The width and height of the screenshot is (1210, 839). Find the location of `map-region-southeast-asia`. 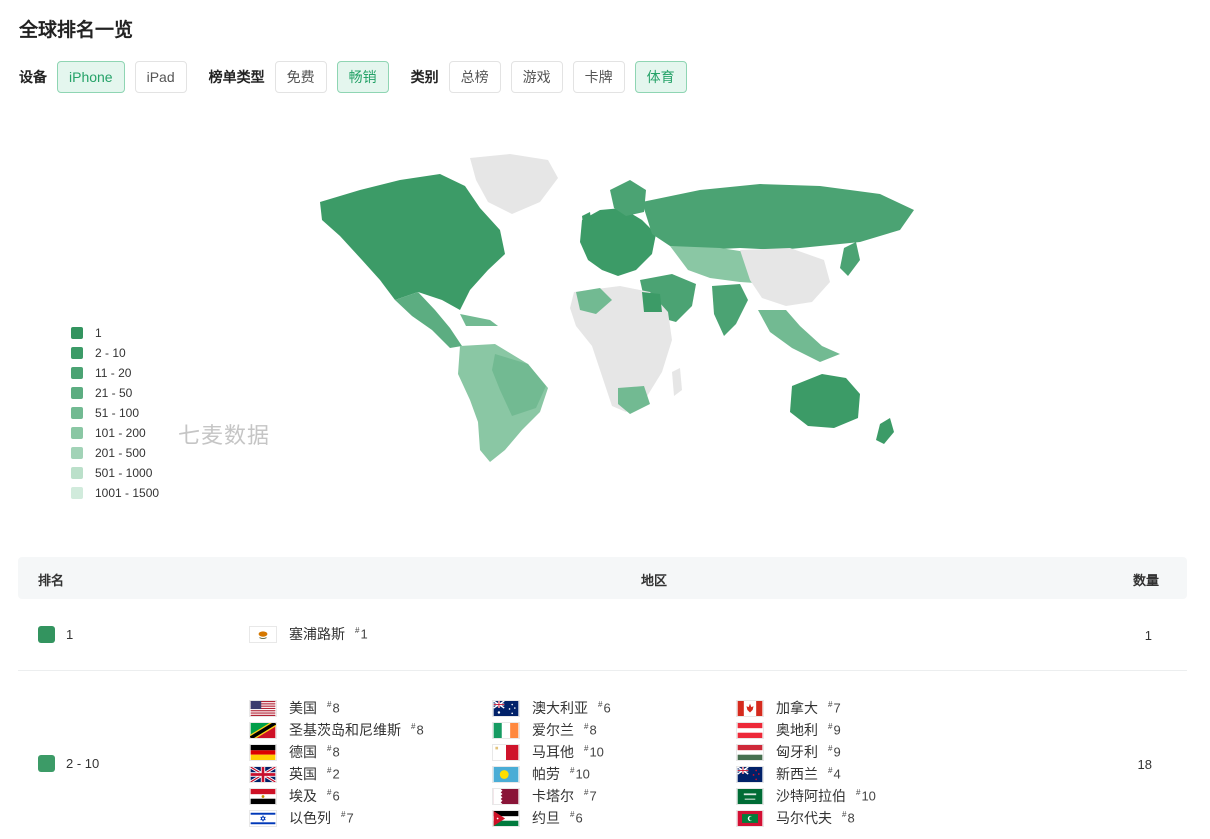

map-region-southeast-asia is located at coordinates (799, 336).